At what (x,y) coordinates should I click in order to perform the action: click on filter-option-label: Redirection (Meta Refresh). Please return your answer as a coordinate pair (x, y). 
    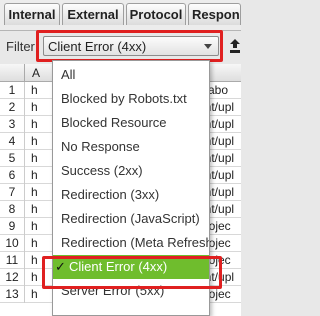
    Looking at the image, I should click on (135, 242).